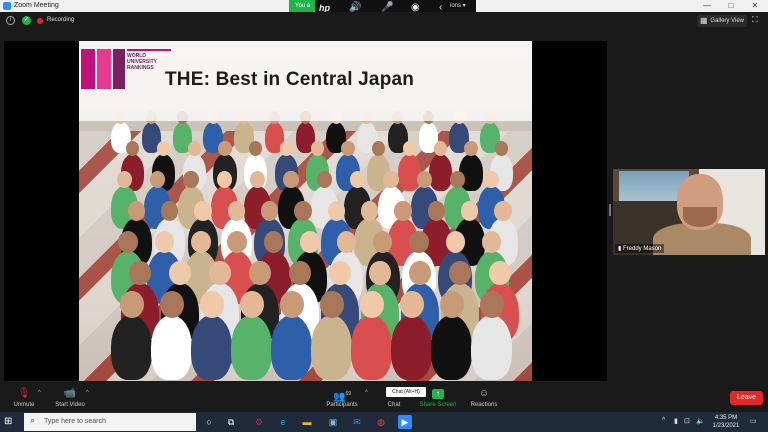  Describe the element at coordinates (663, 420) in the screenshot. I see `tray-chevron-icon: ^` at that location.